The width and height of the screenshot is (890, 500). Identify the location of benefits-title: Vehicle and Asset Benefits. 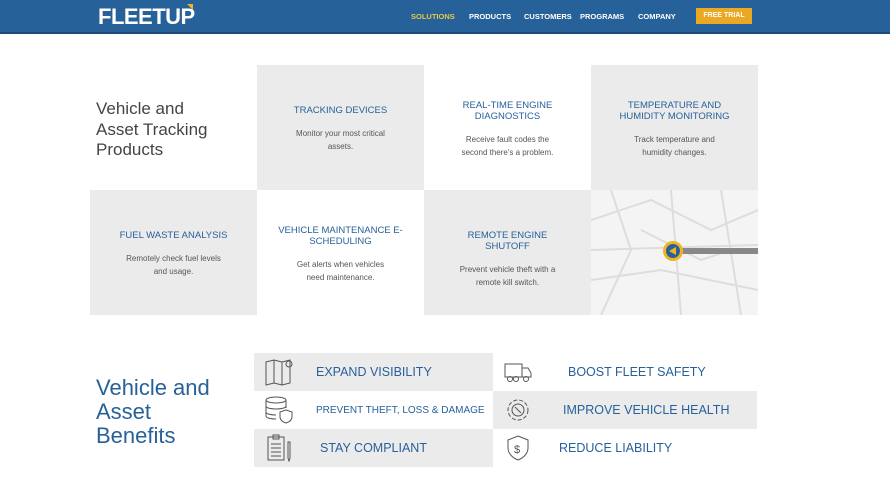
(153, 411).